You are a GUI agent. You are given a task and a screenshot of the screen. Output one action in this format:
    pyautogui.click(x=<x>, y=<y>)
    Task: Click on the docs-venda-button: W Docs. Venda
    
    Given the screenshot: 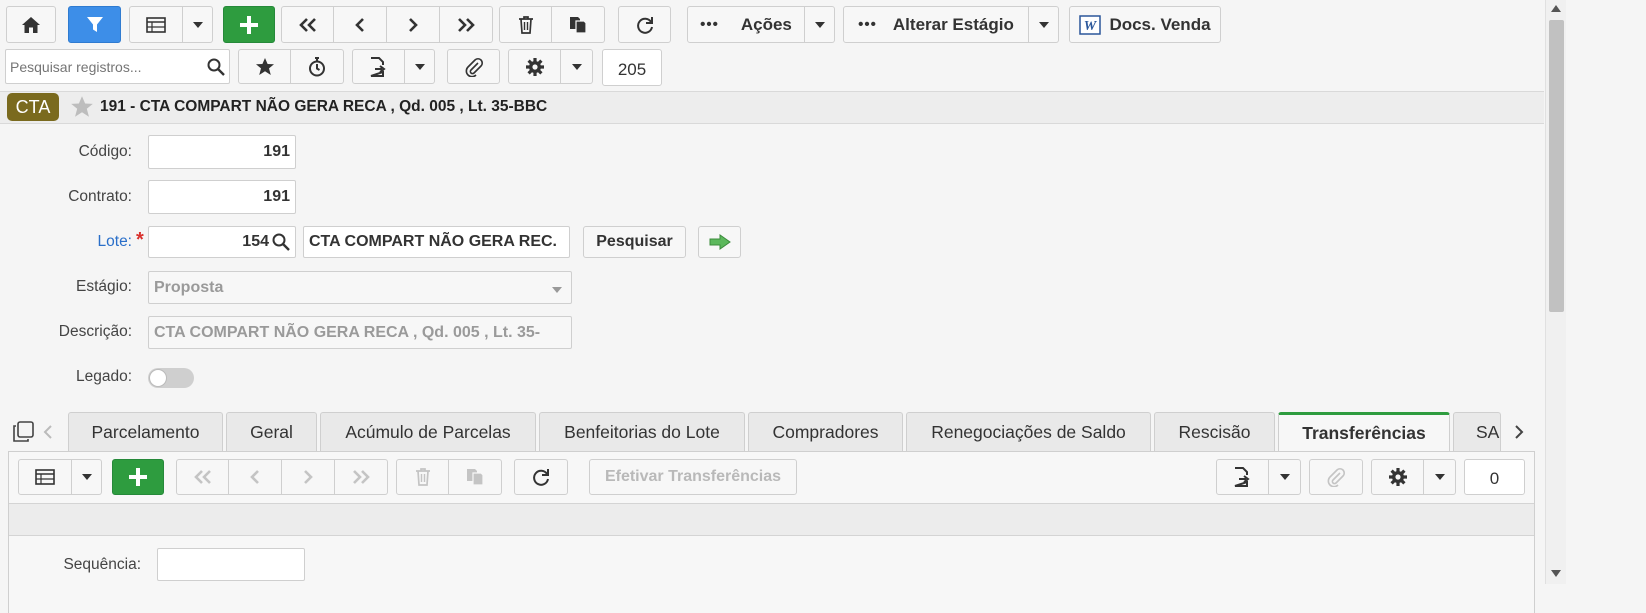 What is the action you would take?
    pyautogui.click(x=1145, y=24)
    